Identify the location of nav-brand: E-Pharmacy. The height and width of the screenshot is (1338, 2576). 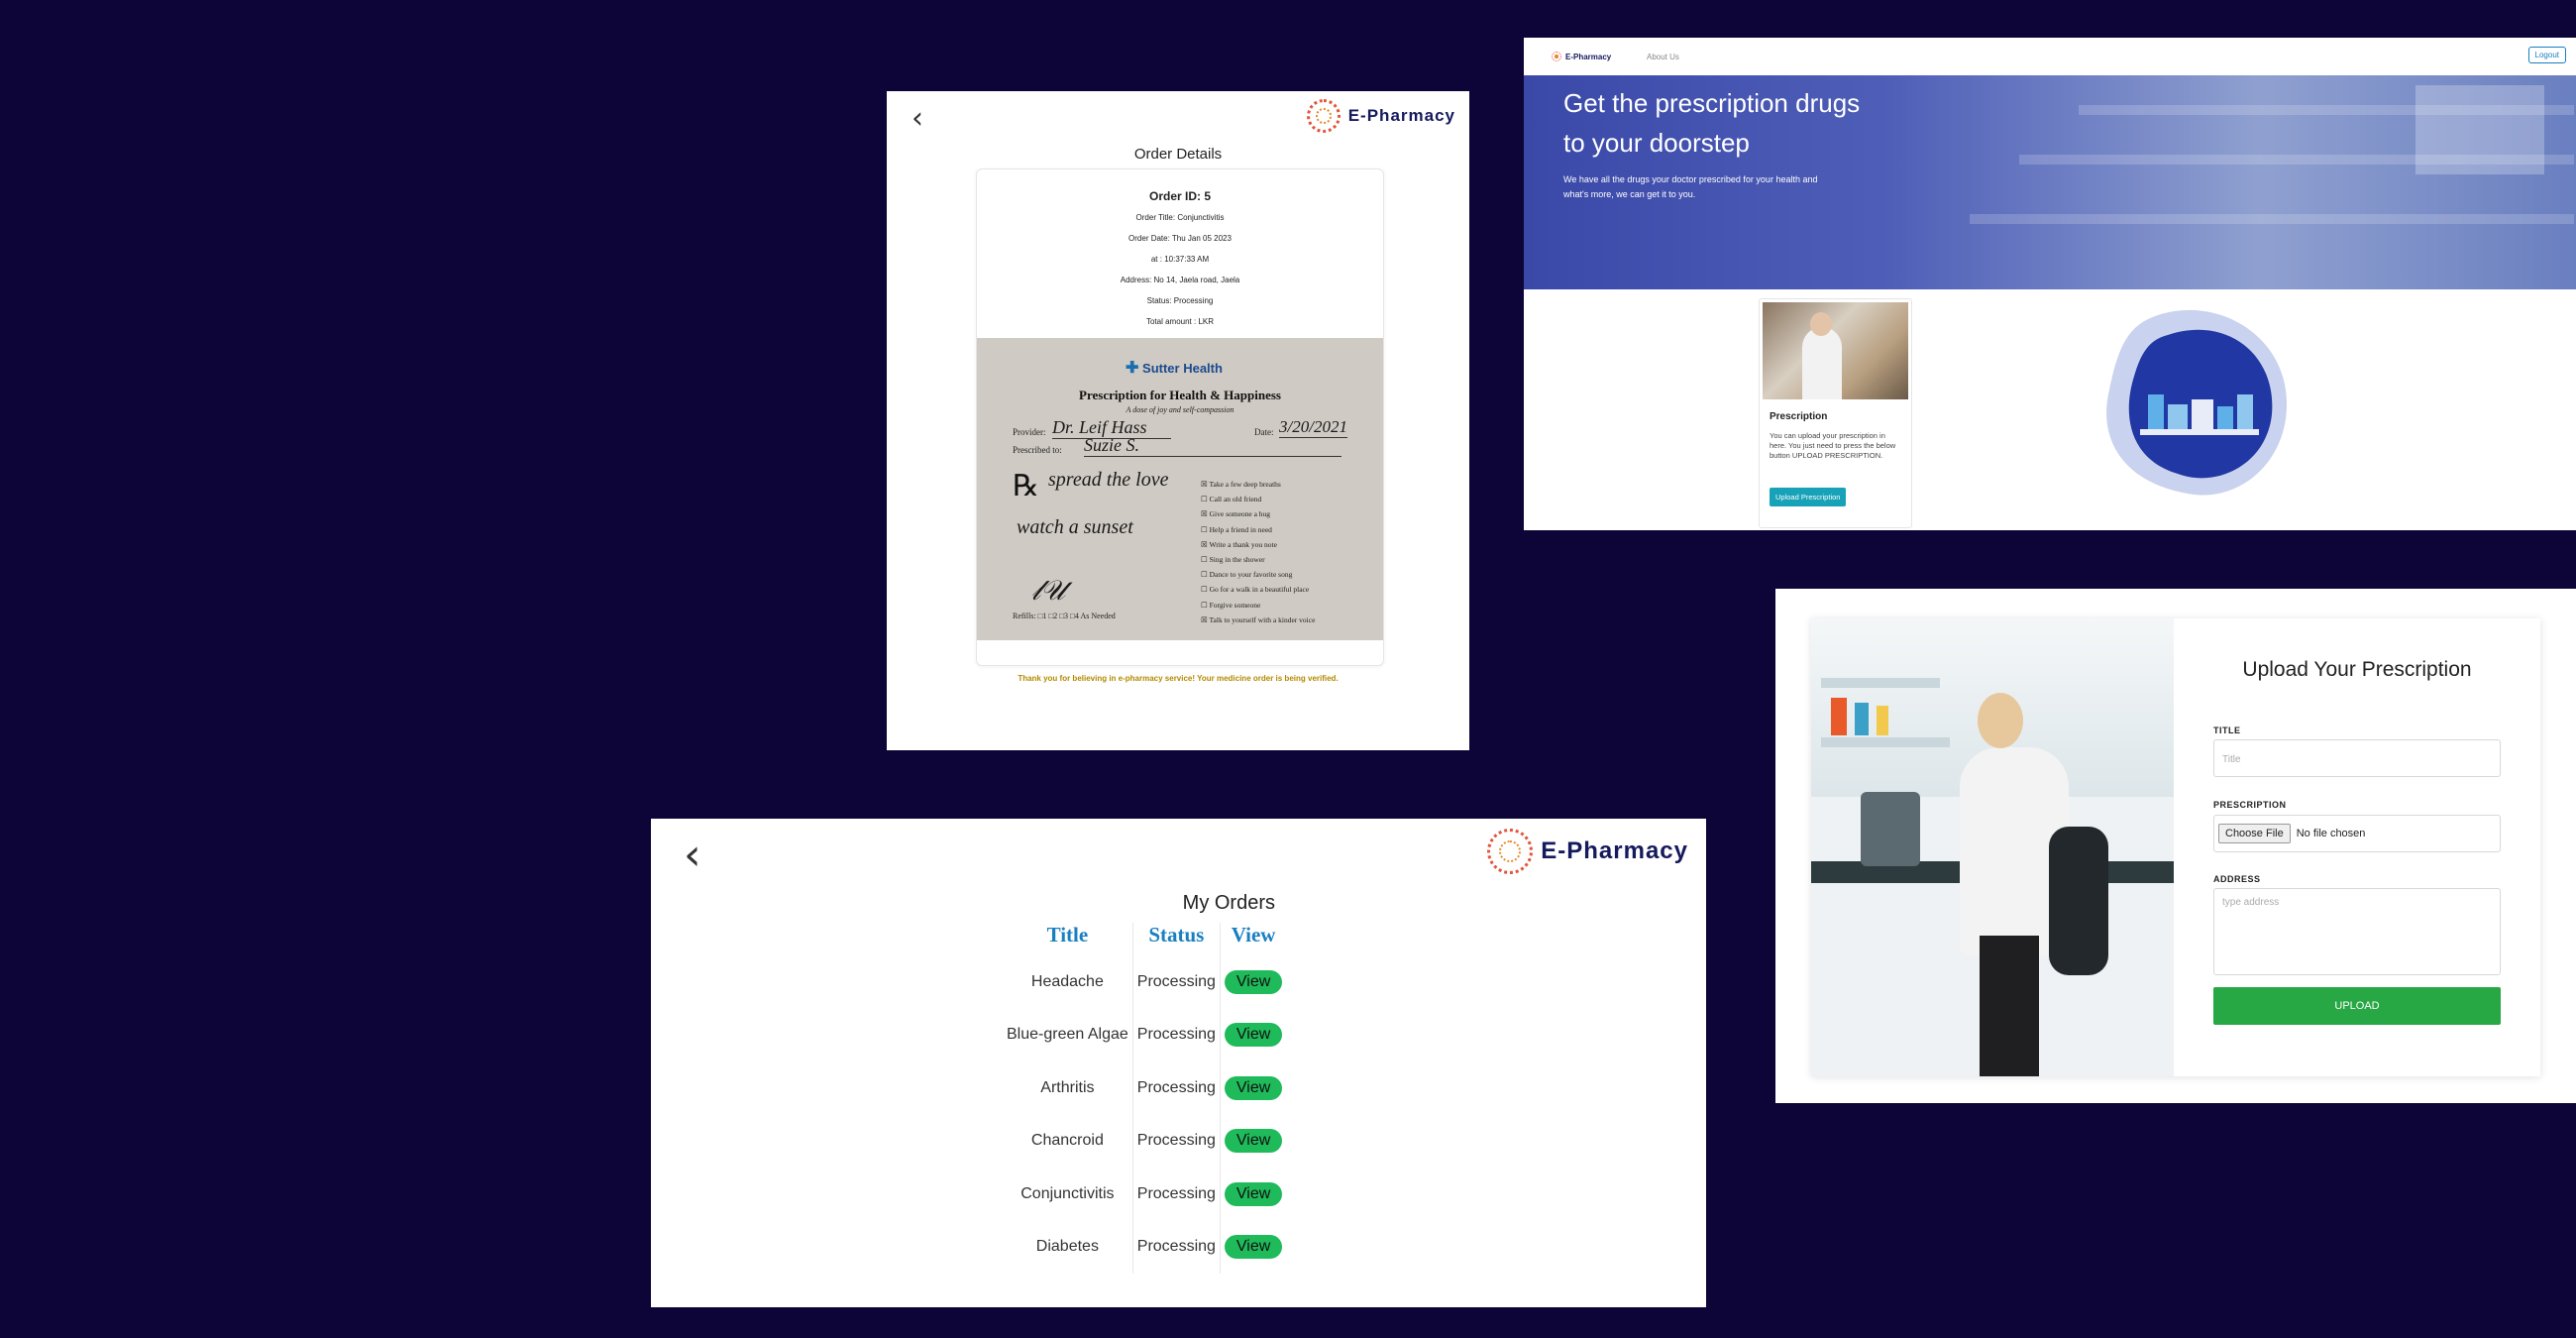
(1582, 57).